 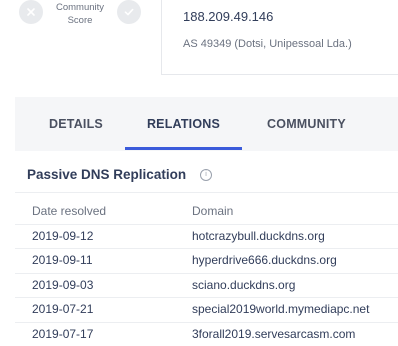 I want to click on community-score-widget: Community Score, so click(x=80, y=37).